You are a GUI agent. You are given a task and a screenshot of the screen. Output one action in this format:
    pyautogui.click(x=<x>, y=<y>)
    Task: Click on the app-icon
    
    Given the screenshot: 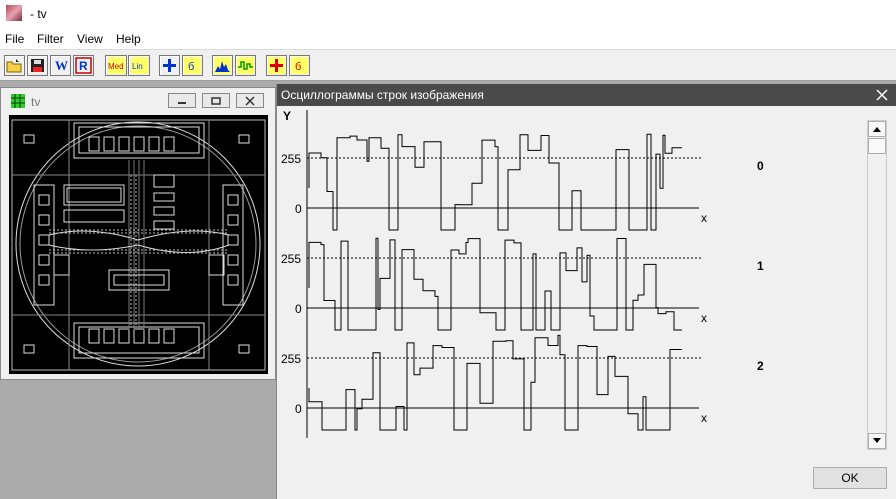 What is the action you would take?
    pyautogui.click(x=14, y=13)
    